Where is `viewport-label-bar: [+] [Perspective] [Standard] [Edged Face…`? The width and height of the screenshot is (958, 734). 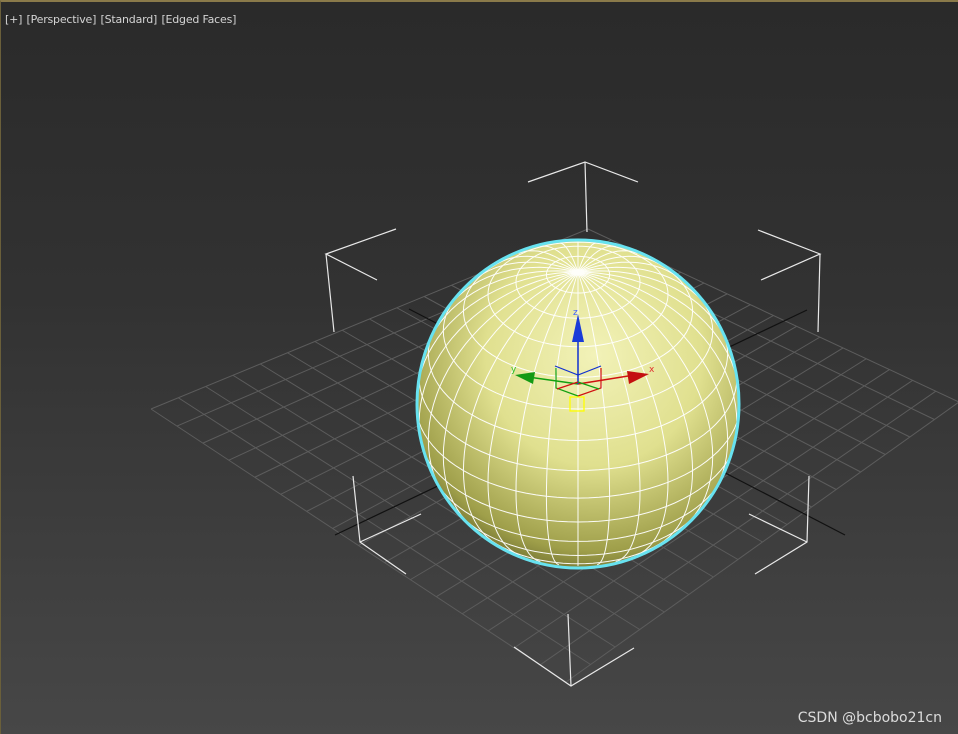
viewport-label-bar: [+] [Perspective] [Standard] [Edged Face… is located at coordinates (121, 19).